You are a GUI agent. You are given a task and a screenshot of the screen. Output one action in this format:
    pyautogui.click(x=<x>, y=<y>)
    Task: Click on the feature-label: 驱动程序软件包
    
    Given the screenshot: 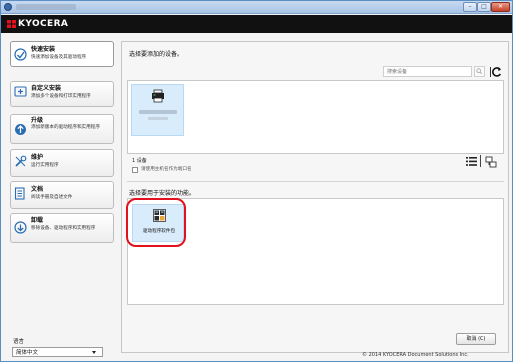 What is the action you would take?
    pyautogui.click(x=159, y=231)
    